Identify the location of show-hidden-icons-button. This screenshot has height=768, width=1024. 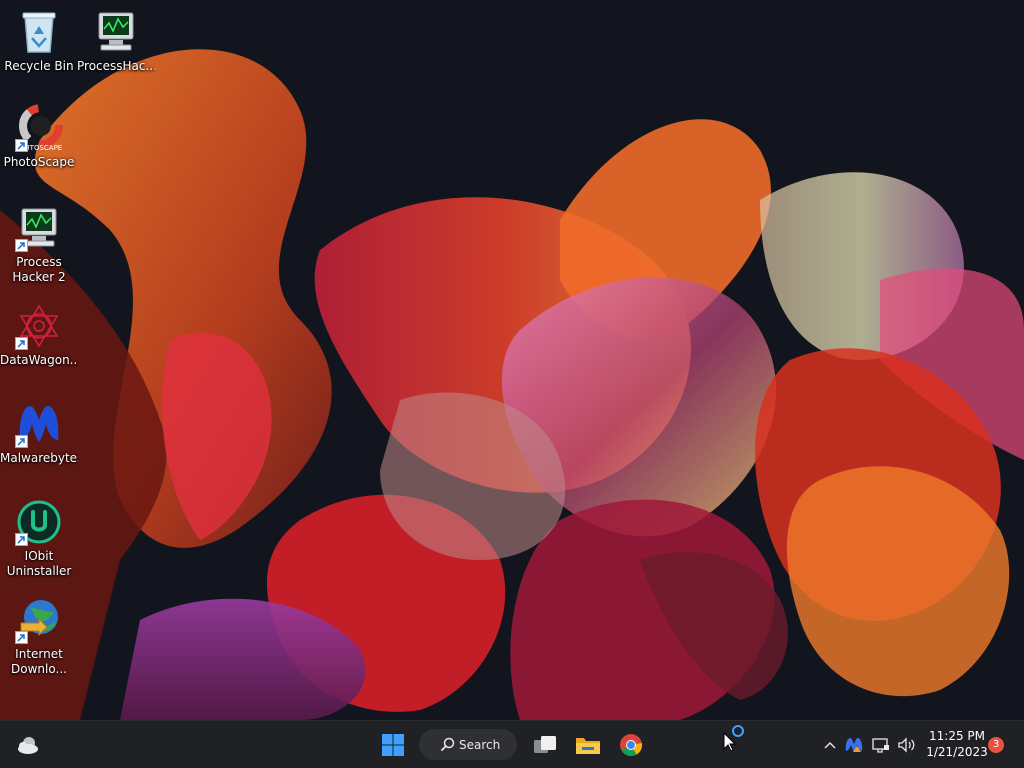
(830, 745).